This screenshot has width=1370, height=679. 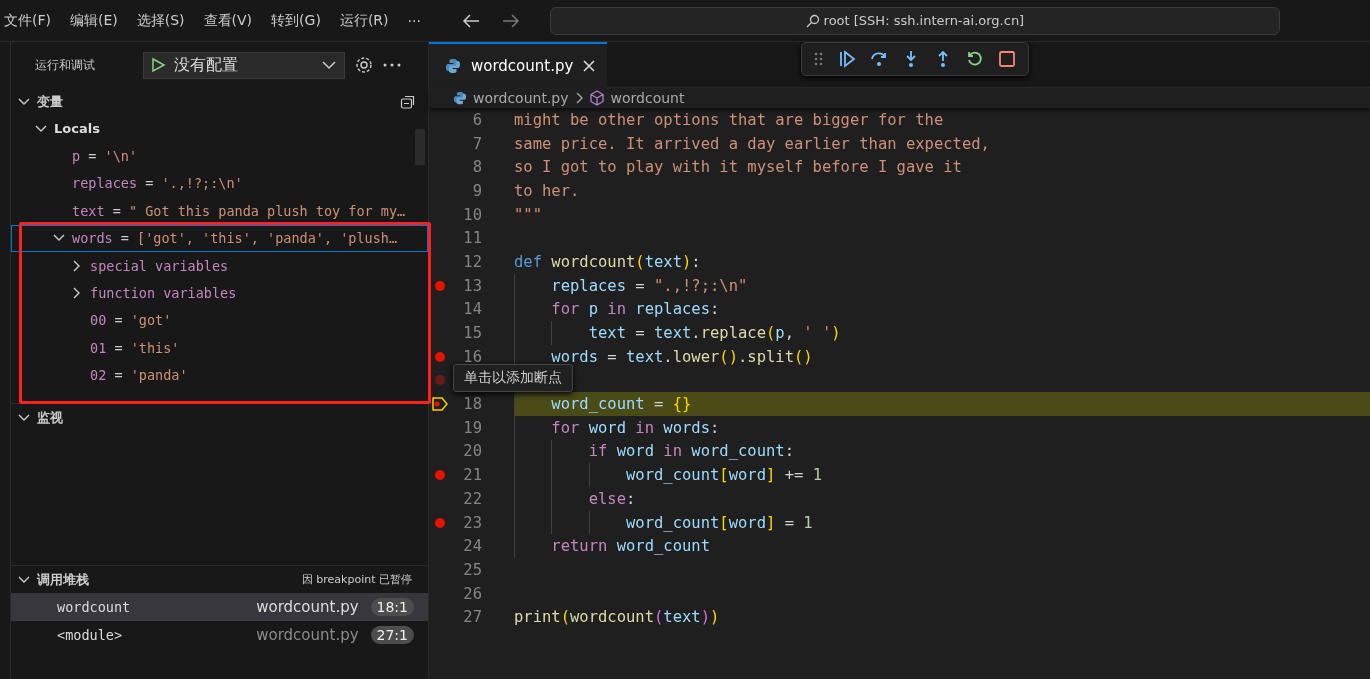 What do you see at coordinates (879, 59) in the screenshot?
I see `step-over-icon` at bounding box center [879, 59].